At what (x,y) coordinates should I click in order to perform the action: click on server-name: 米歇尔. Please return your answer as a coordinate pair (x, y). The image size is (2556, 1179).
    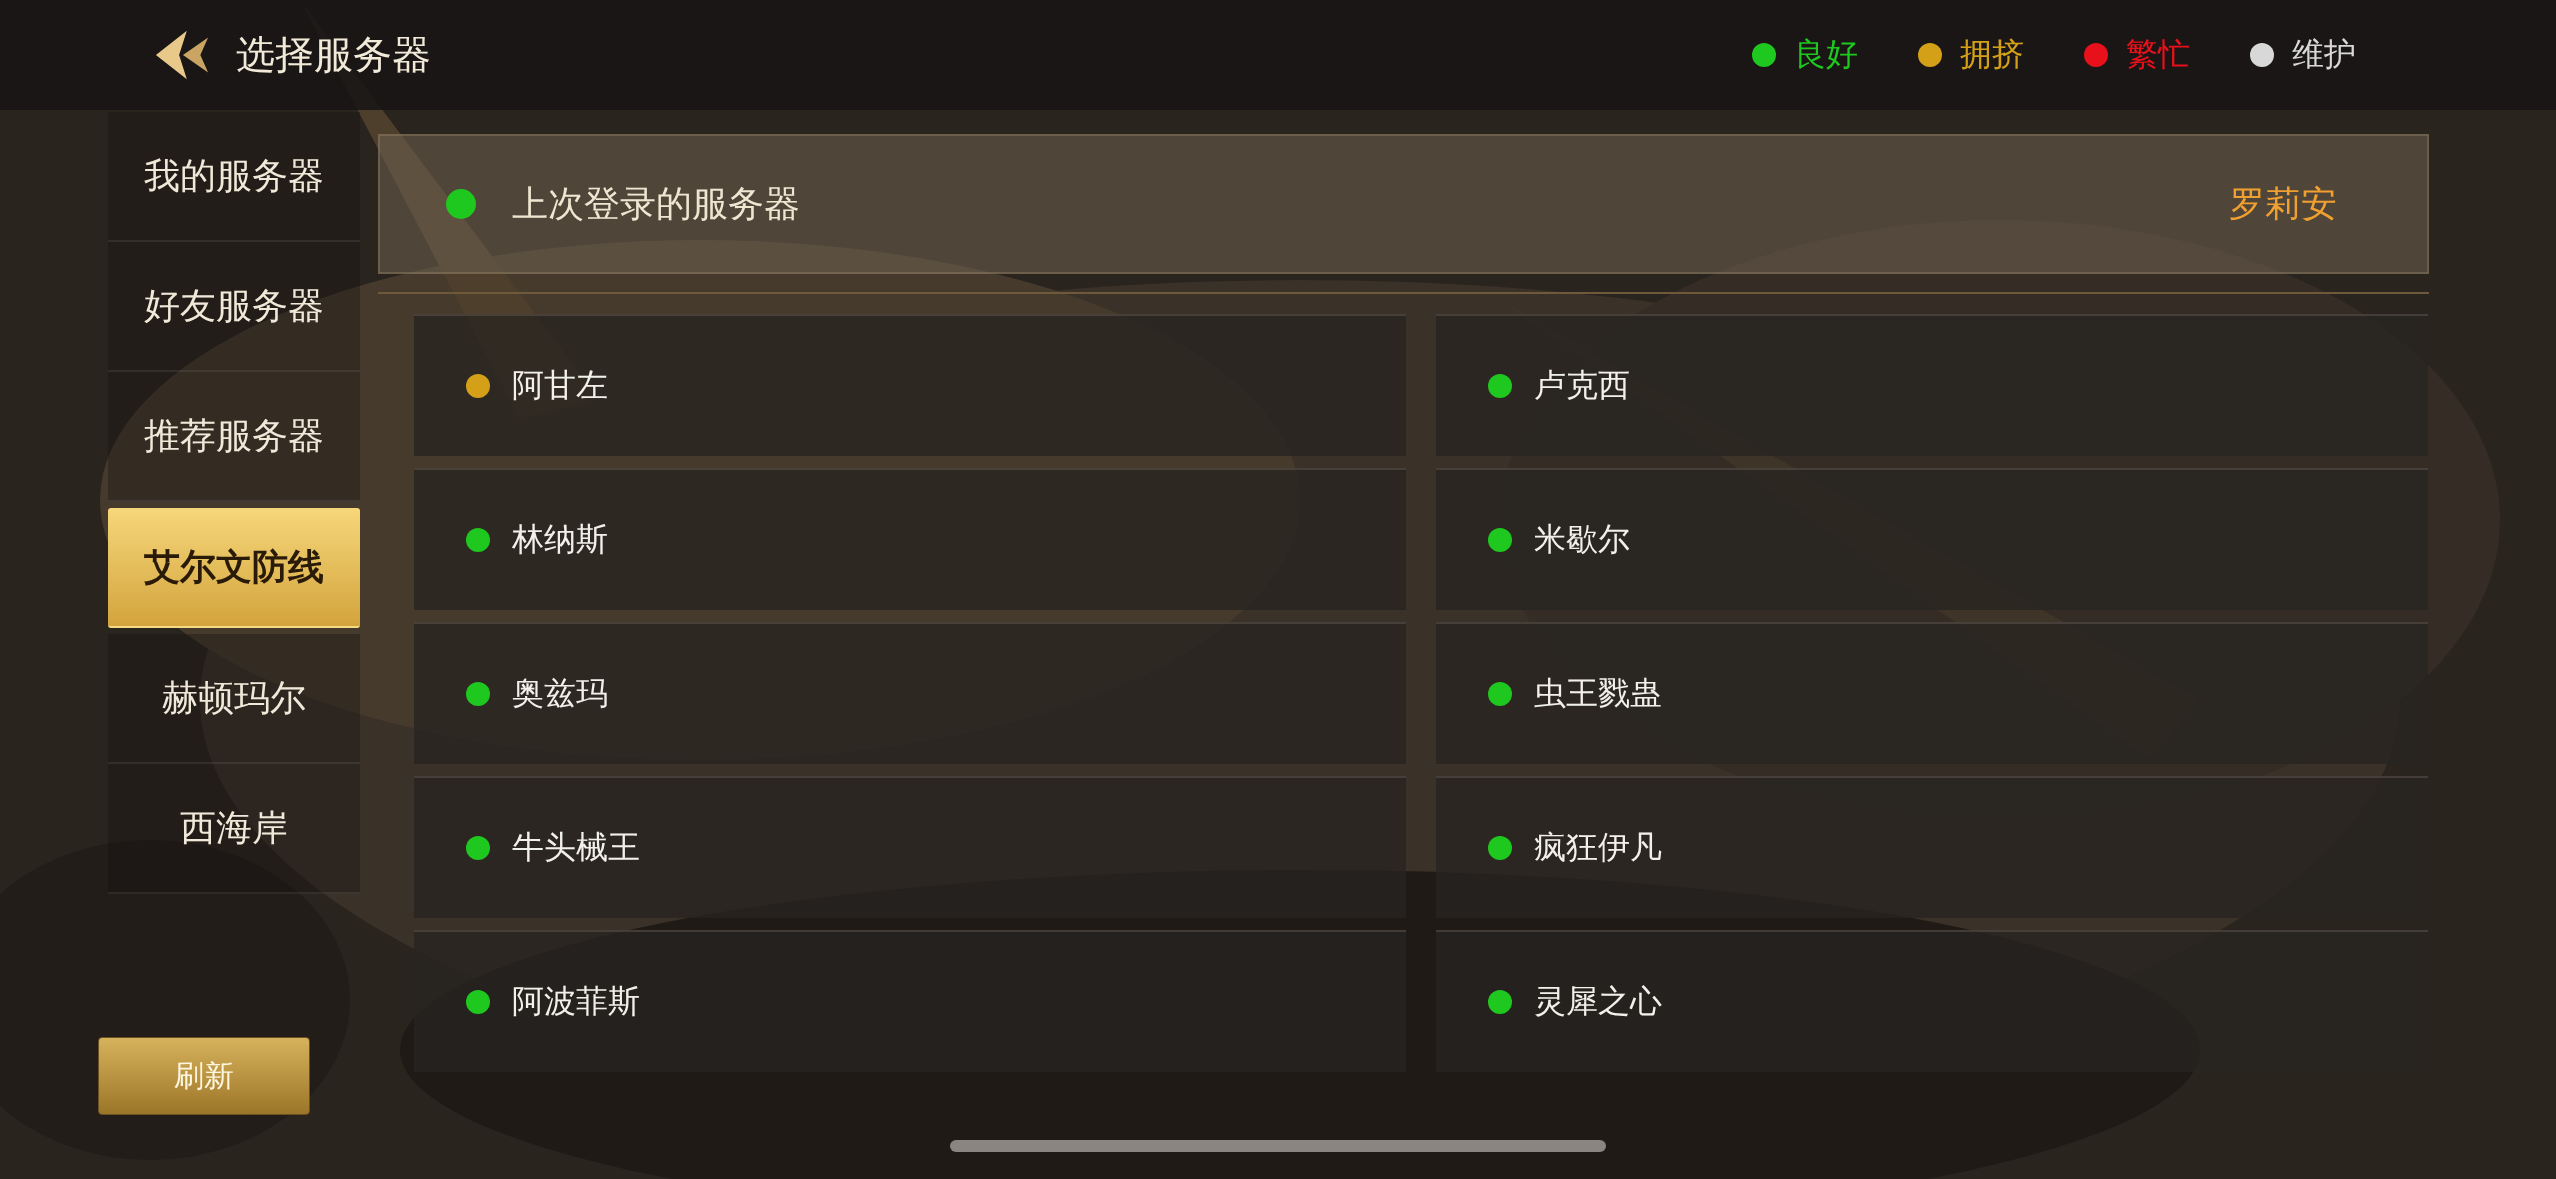
    Looking at the image, I should click on (1582, 539).